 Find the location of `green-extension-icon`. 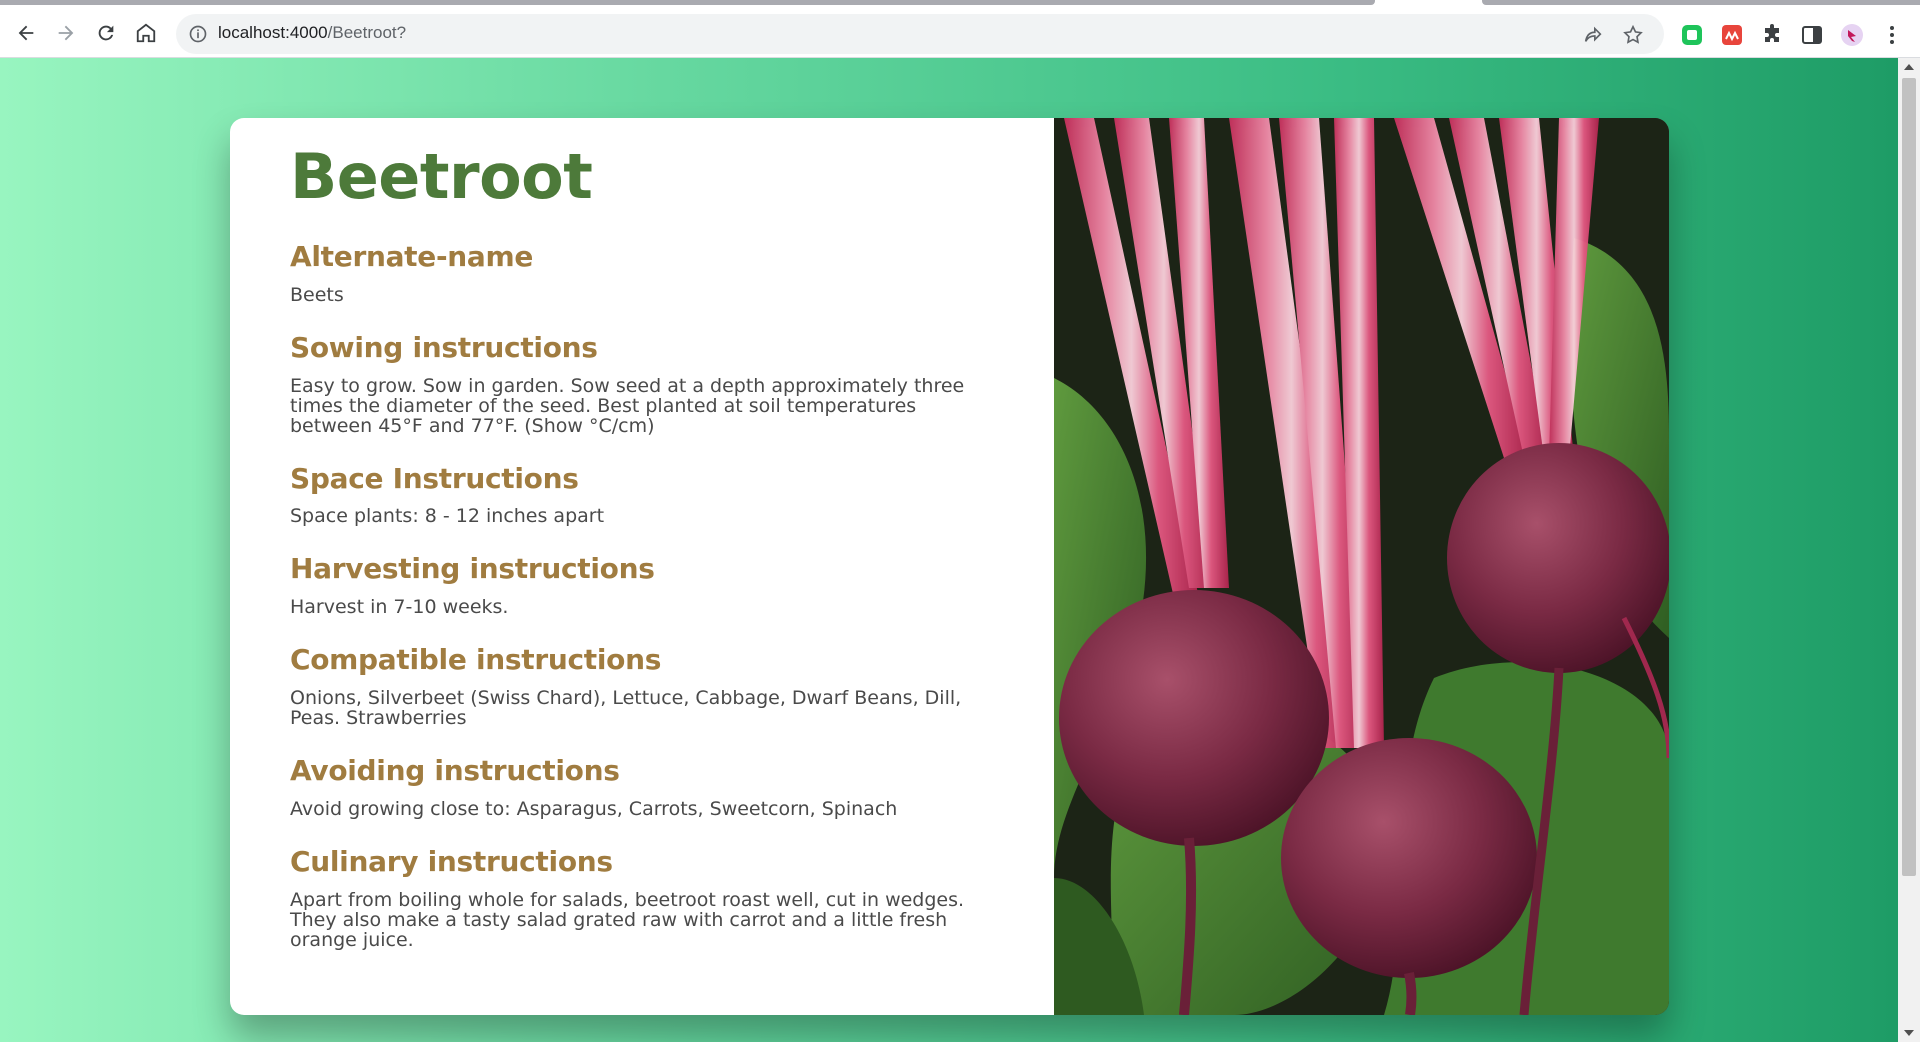

green-extension-icon is located at coordinates (1692, 35).